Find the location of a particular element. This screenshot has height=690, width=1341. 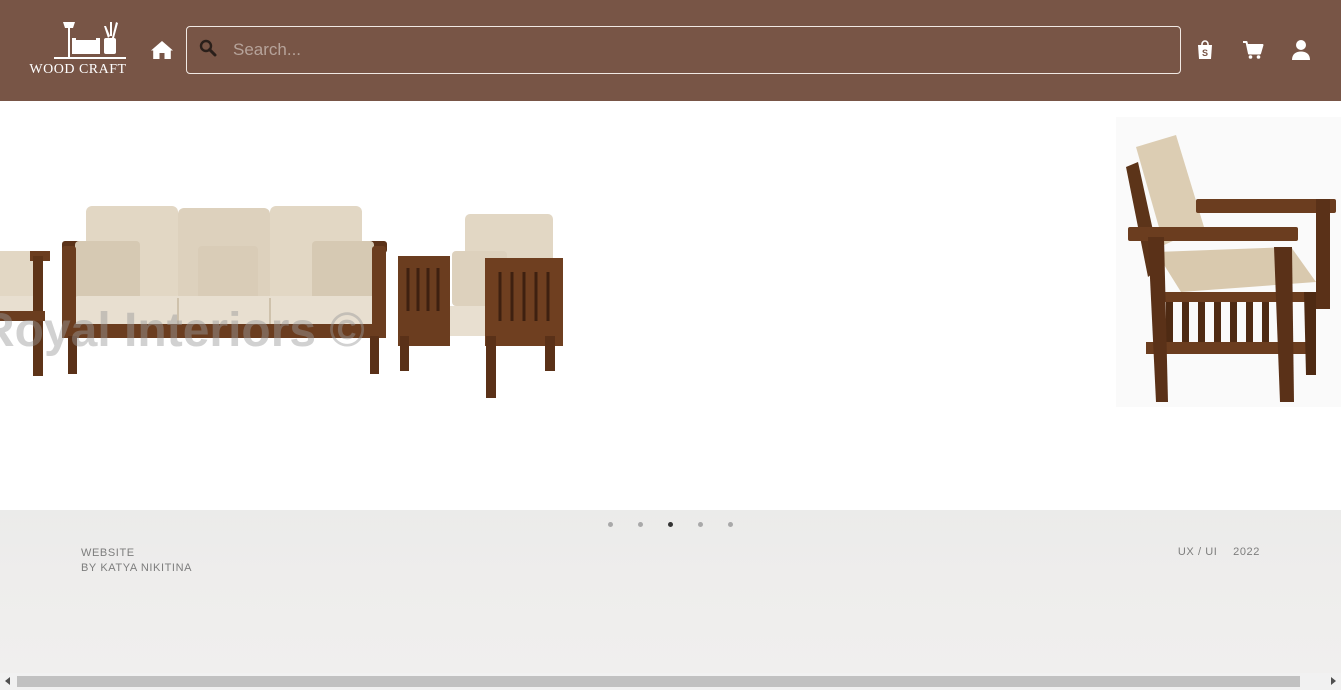

search-input is located at coordinates (698, 50).